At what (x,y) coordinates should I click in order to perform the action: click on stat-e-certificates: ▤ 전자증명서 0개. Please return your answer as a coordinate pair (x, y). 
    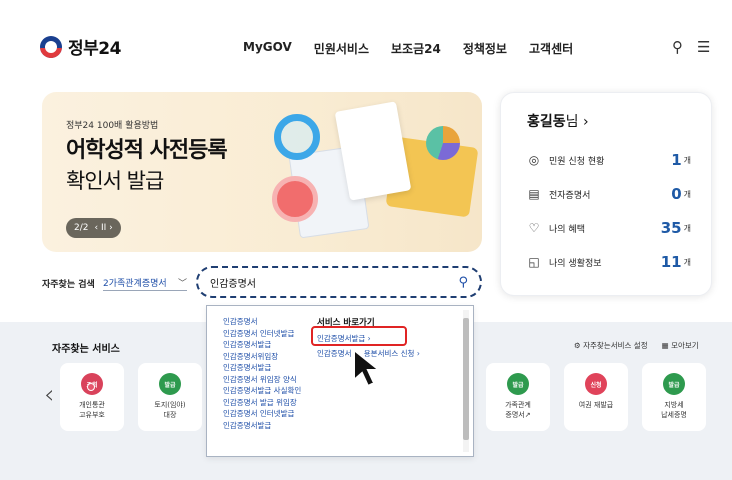
    Looking at the image, I should click on (609, 194).